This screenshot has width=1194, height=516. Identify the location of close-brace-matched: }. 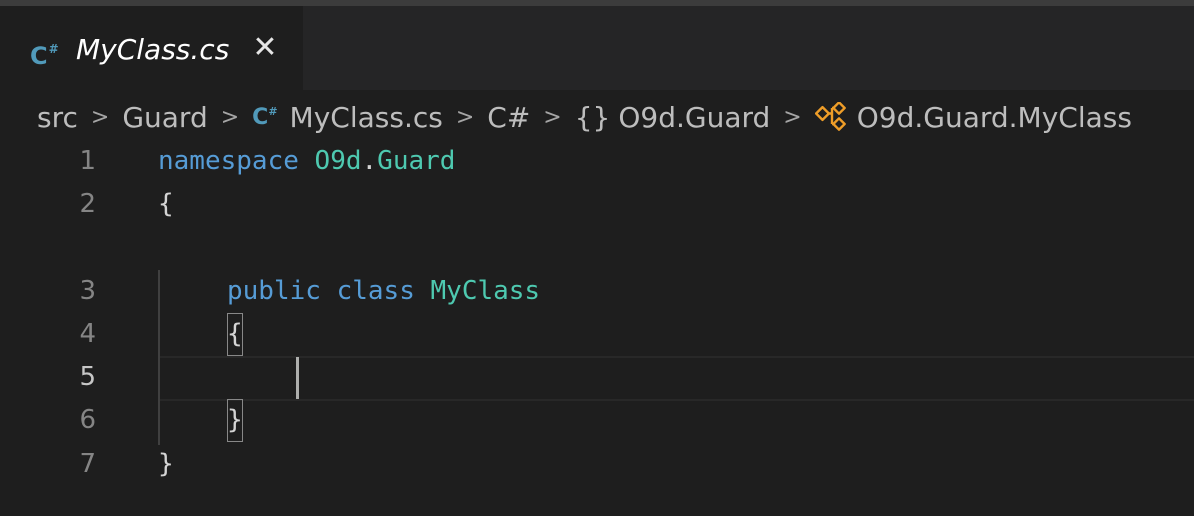
(235, 420).